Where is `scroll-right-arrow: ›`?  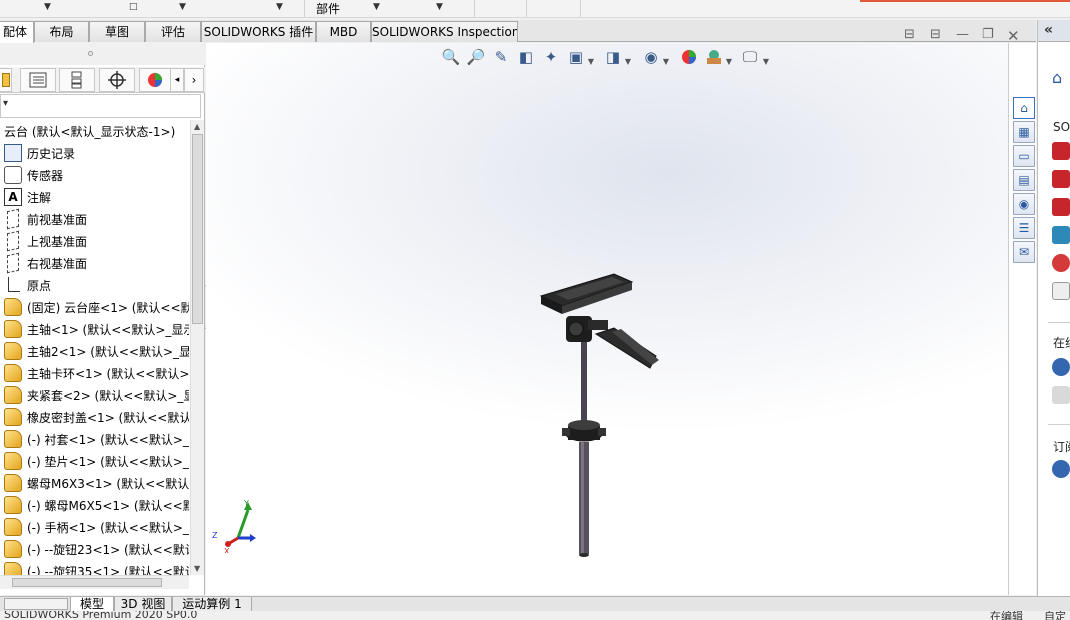 scroll-right-arrow: › is located at coordinates (194, 80).